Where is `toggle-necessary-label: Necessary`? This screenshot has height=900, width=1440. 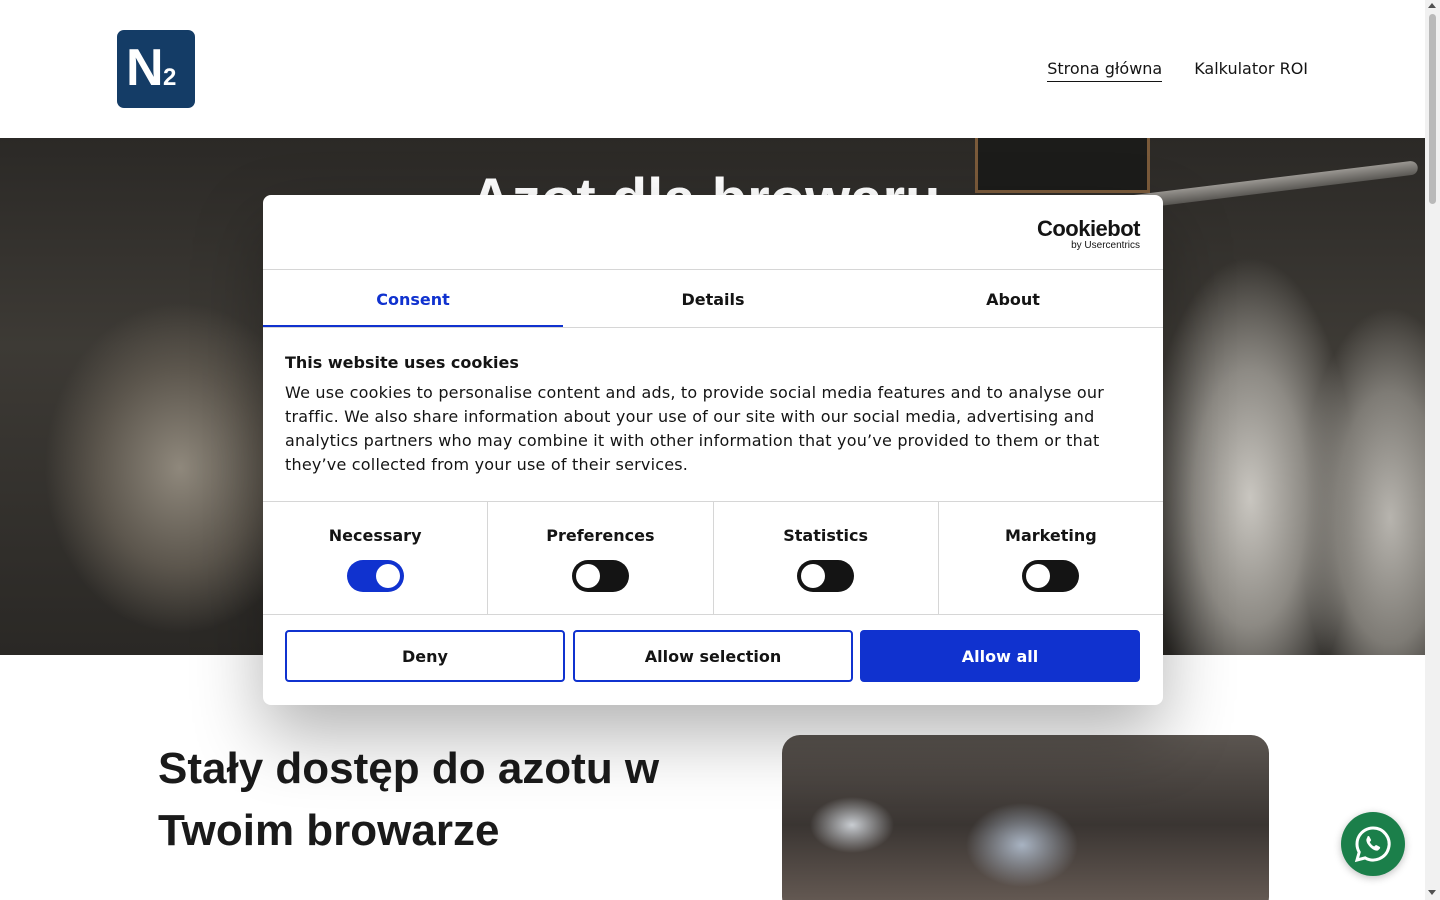 toggle-necessary-label: Necessary is located at coordinates (375, 535).